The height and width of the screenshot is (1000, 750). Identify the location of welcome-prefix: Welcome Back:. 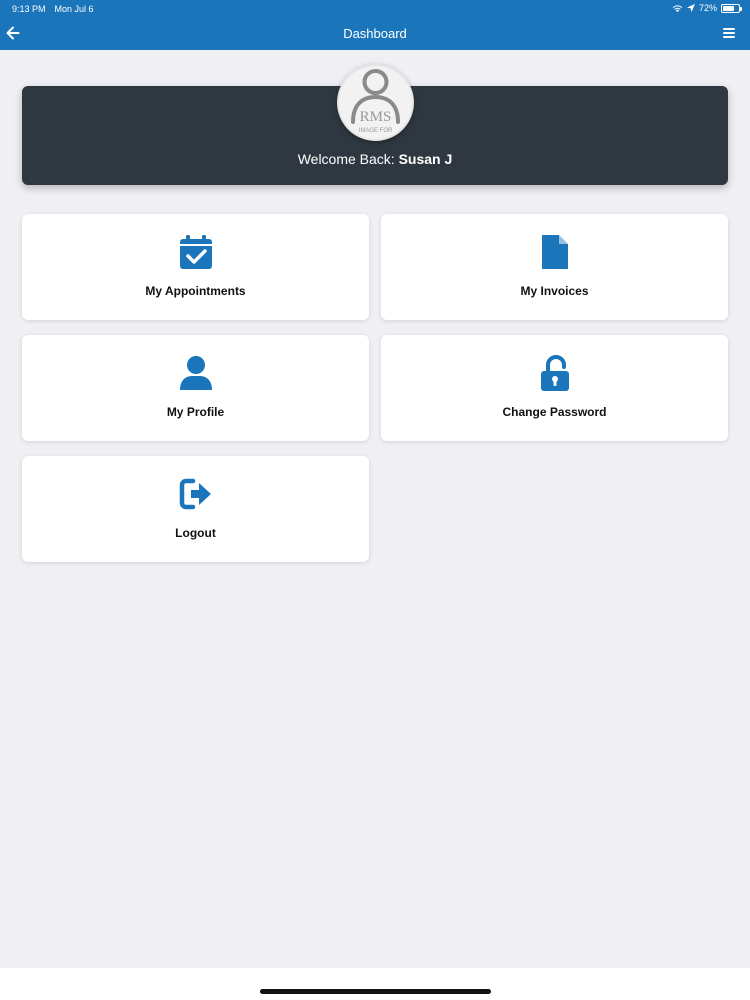
(346, 159).